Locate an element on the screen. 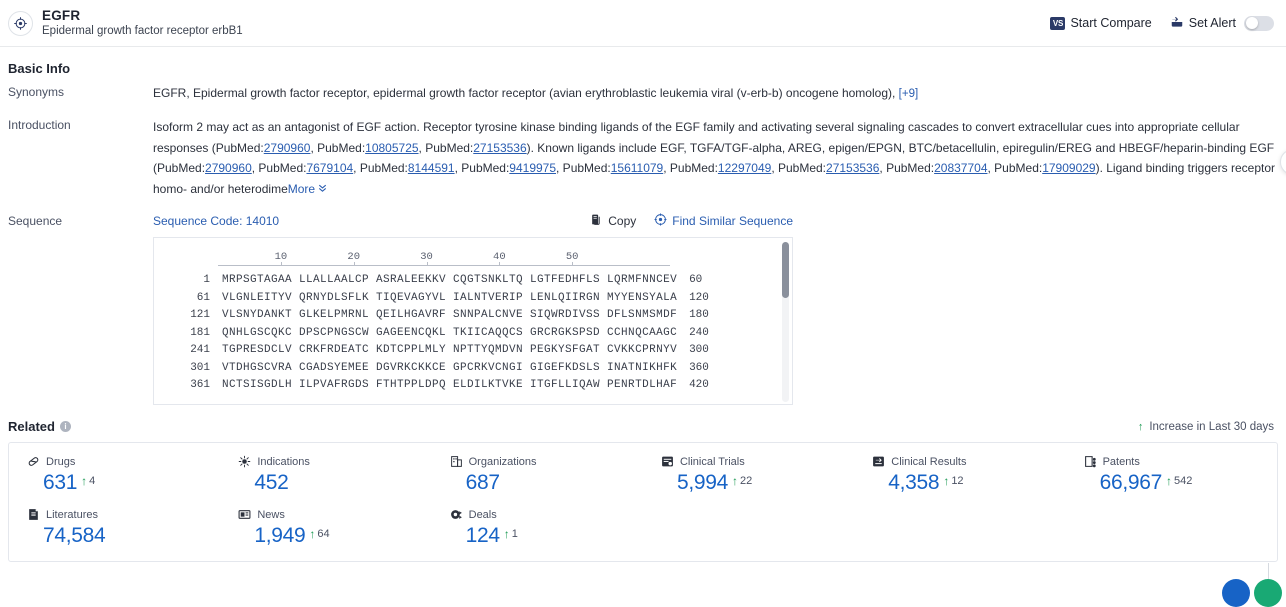 The image size is (1286, 607). stat-label: Drugs is located at coordinates (60, 462).